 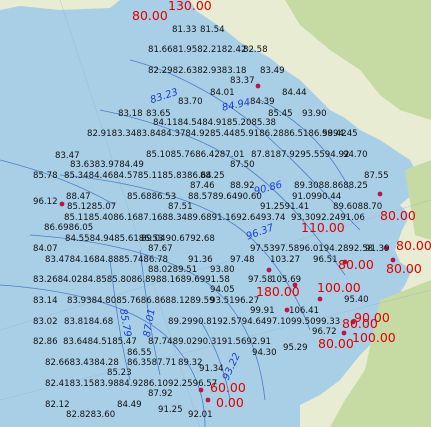 What do you see at coordinates (152, 363) in the screenshot?
I see `value-label: 86.3587.71` at bounding box center [152, 363].